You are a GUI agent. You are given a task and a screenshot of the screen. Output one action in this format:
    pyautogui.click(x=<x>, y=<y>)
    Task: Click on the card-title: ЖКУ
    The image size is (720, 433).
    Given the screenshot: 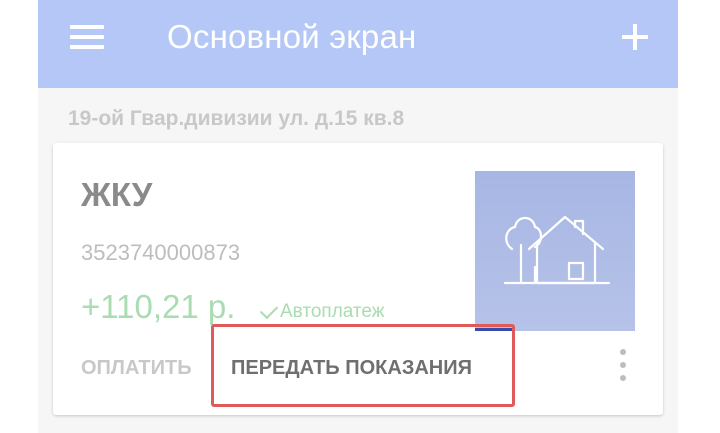 What is the action you would take?
    pyautogui.click(x=117, y=194)
    